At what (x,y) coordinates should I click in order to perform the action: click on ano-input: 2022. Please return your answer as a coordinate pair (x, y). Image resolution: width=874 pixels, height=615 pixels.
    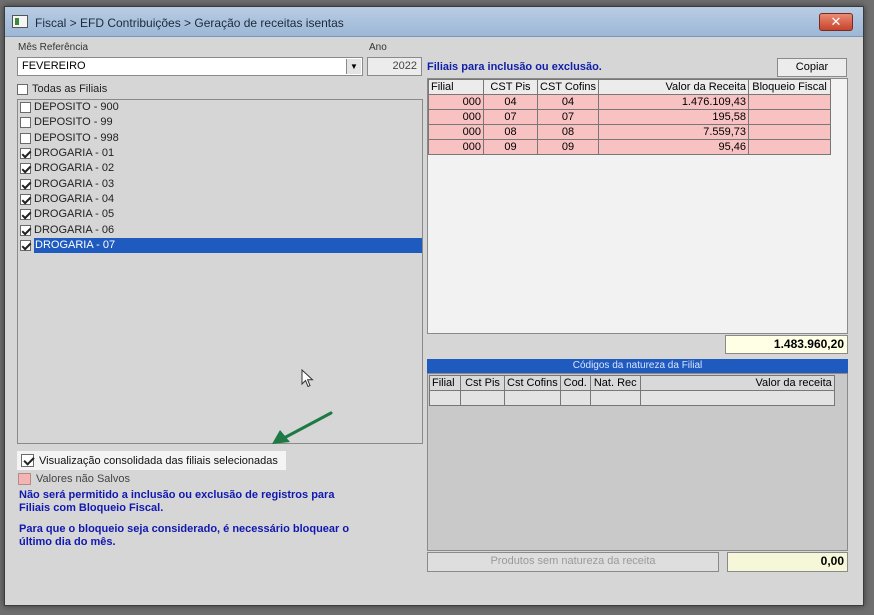
    Looking at the image, I should click on (394, 66).